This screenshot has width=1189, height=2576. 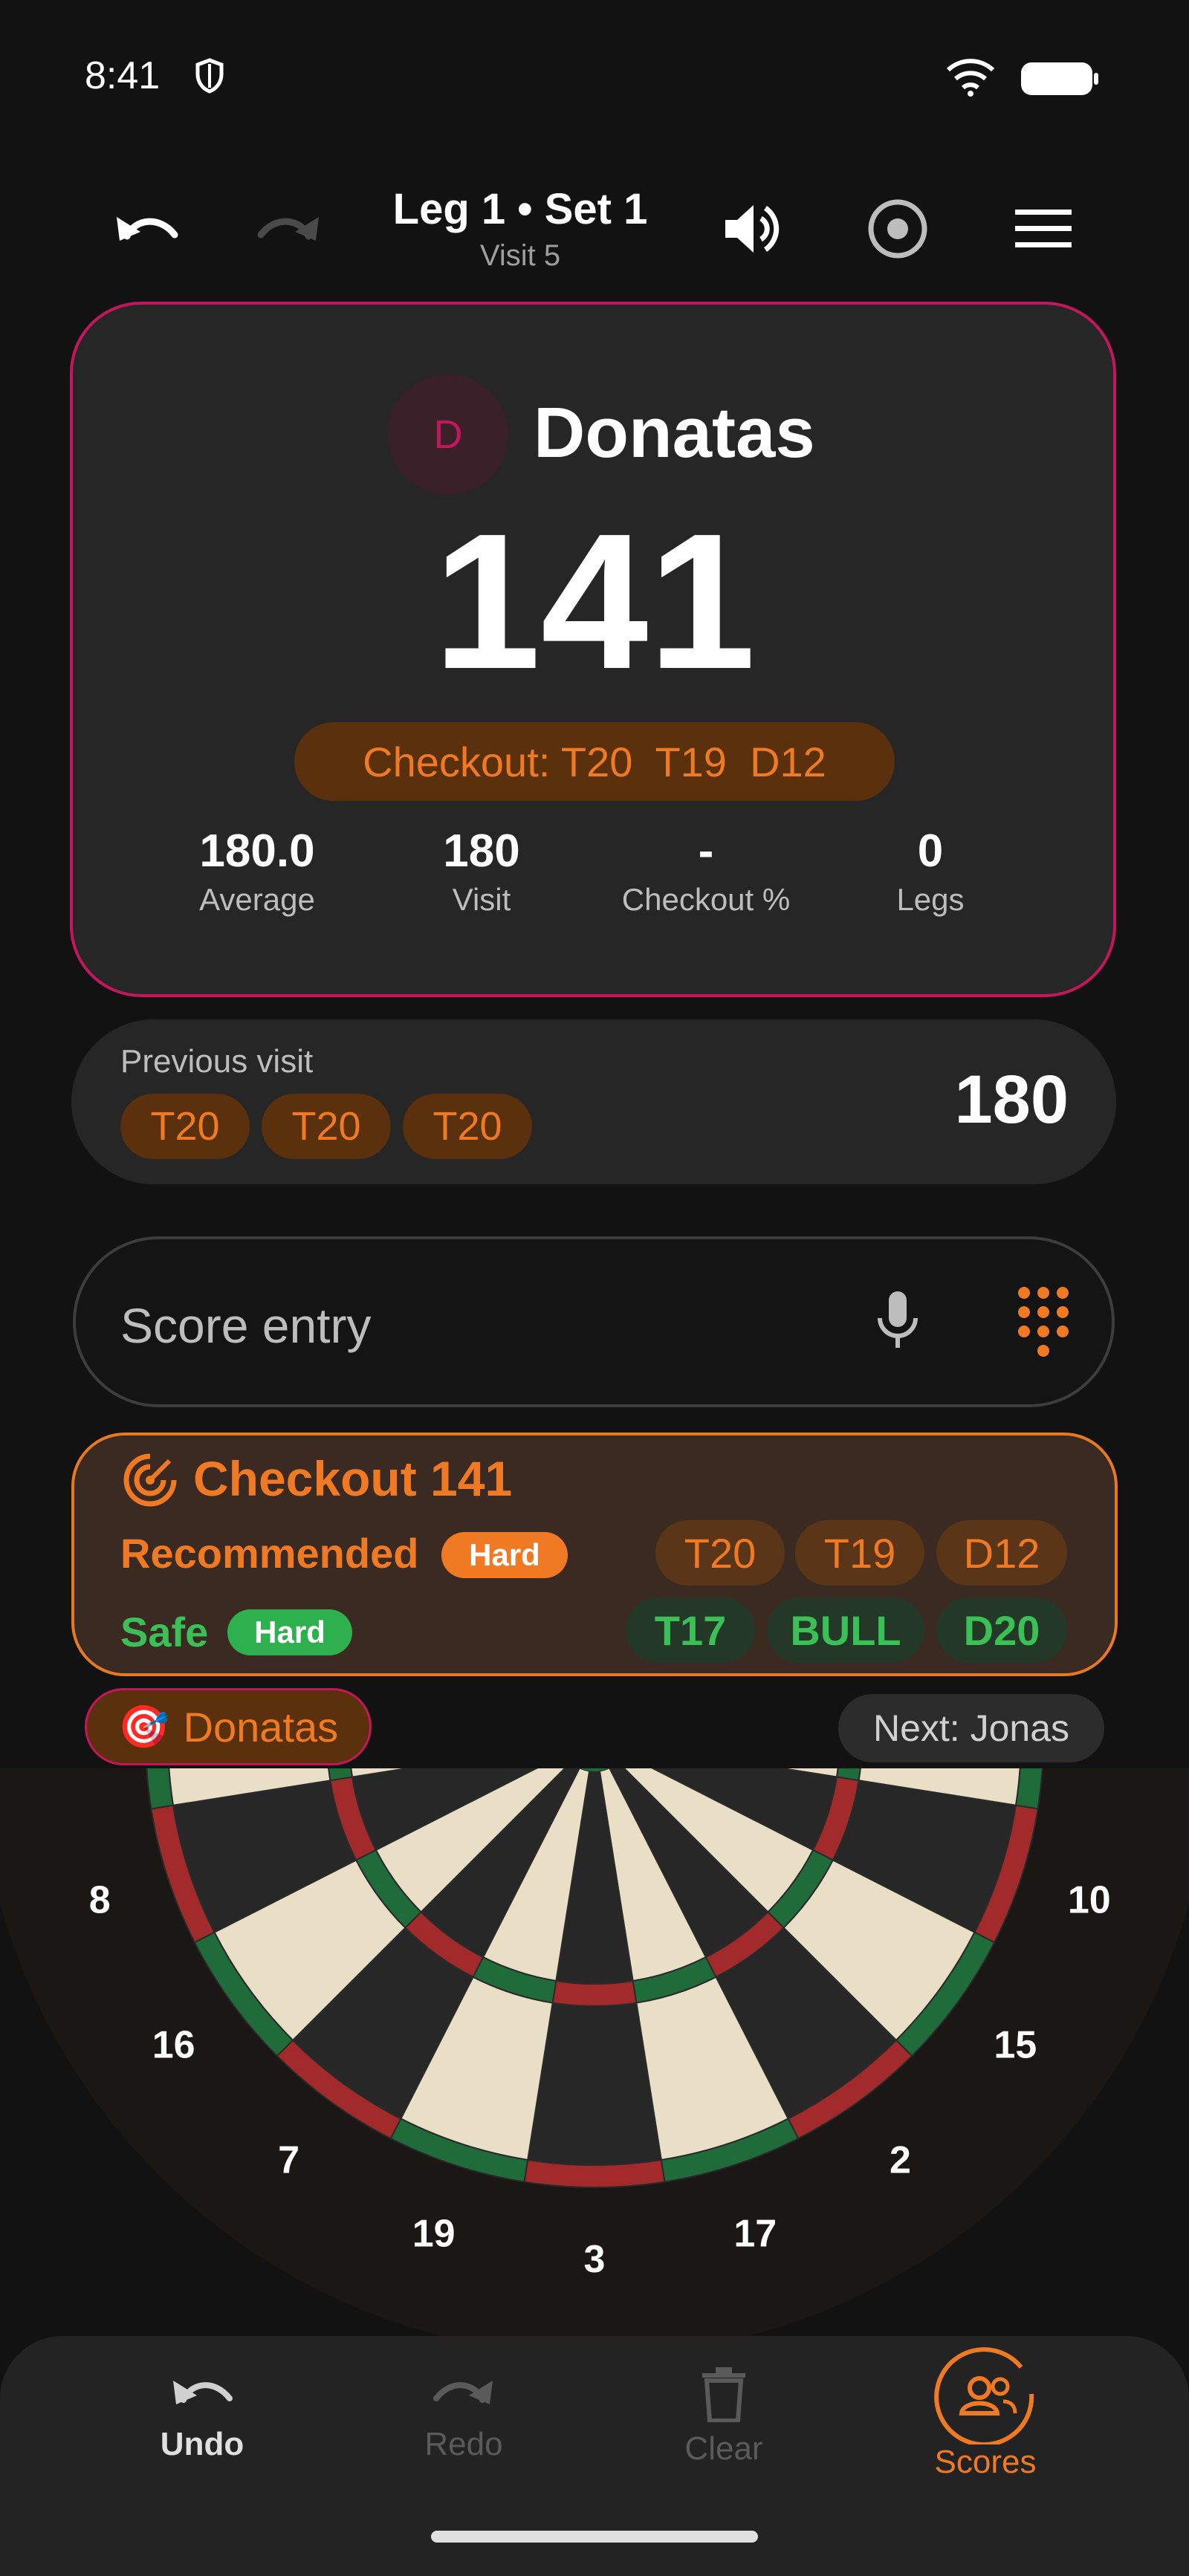 I want to click on visit-subtitle: Visit 5, so click(x=520, y=255).